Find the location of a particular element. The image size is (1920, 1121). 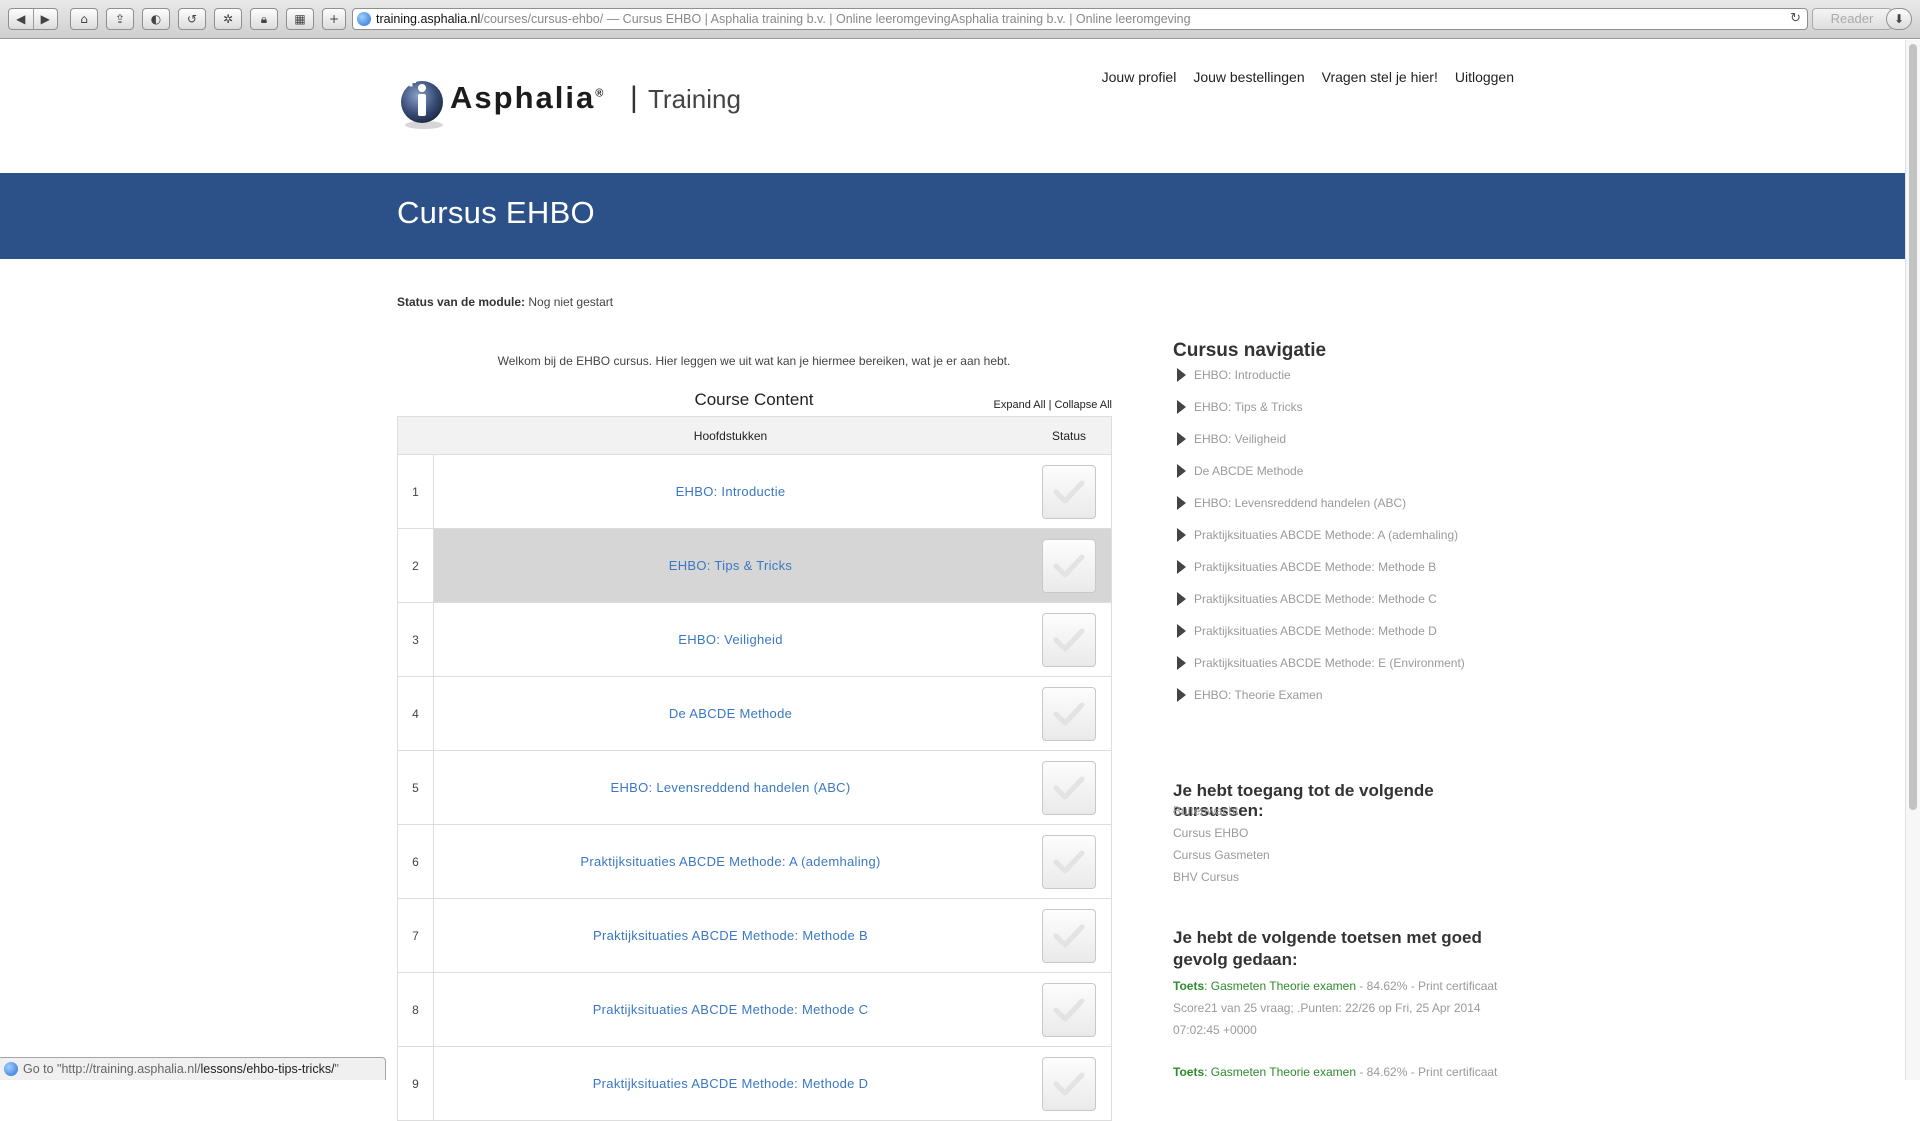

reload-icon: ↻ is located at coordinates (1795, 19).